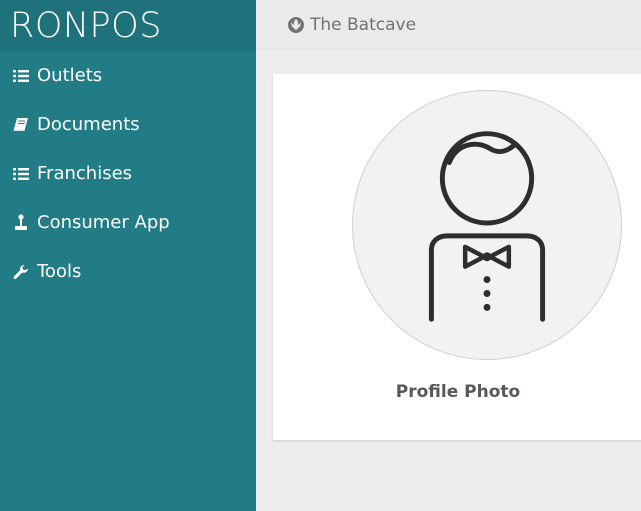  Describe the element at coordinates (21, 272) in the screenshot. I see `wrench-icon` at that location.